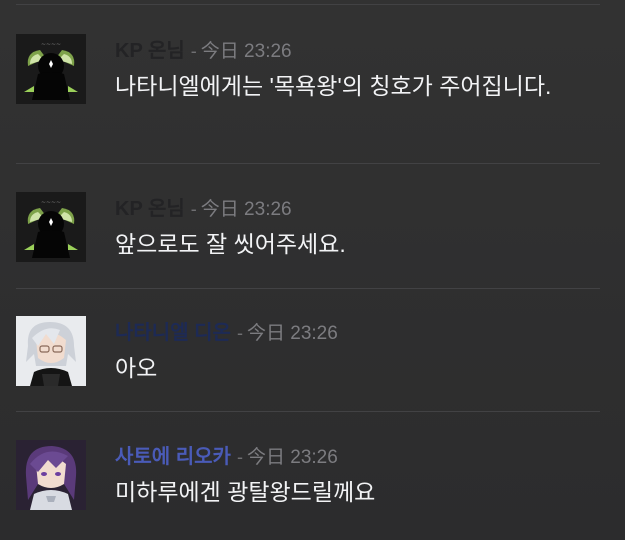 Image resolution: width=625 pixels, height=540 pixels. I want to click on white-haired-character-icon, so click(51, 351).